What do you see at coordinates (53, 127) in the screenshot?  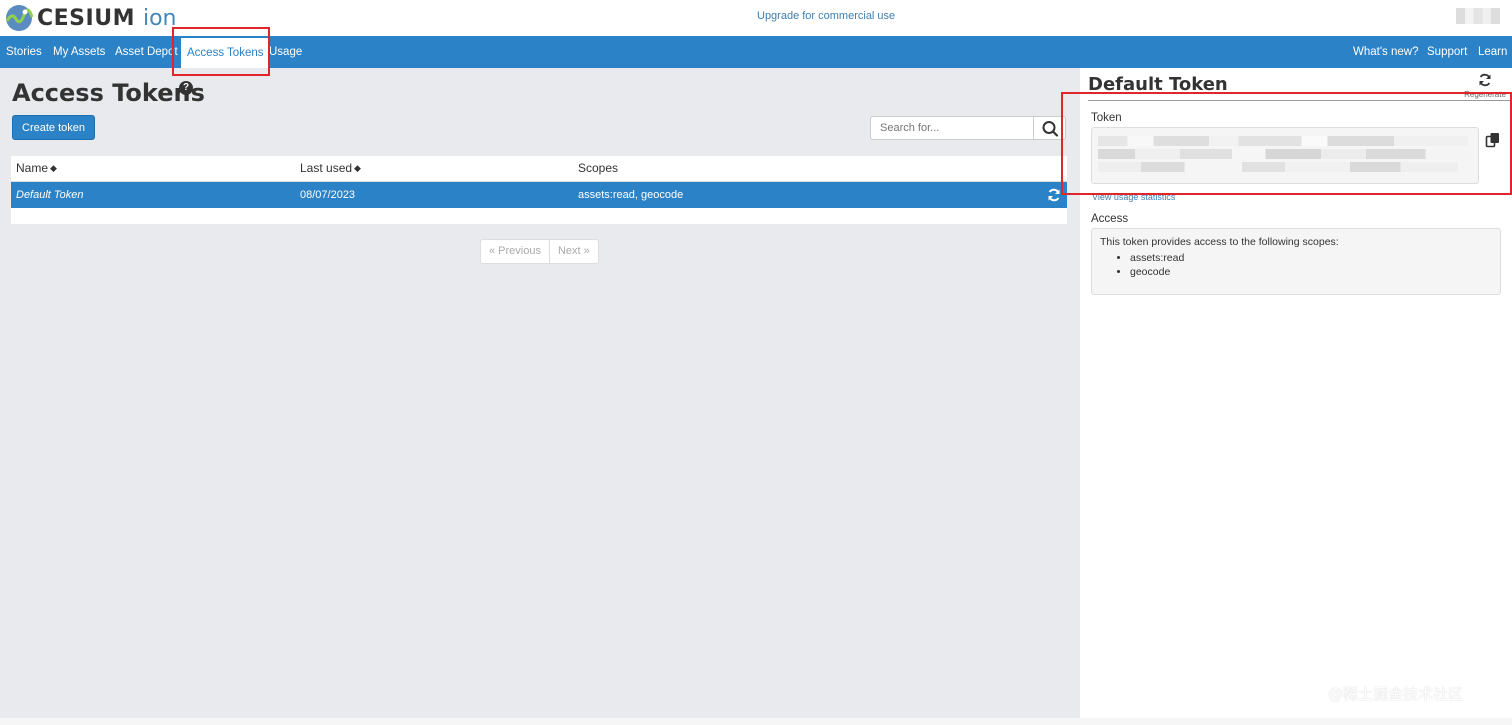 I see `create-token-button: Create token` at bounding box center [53, 127].